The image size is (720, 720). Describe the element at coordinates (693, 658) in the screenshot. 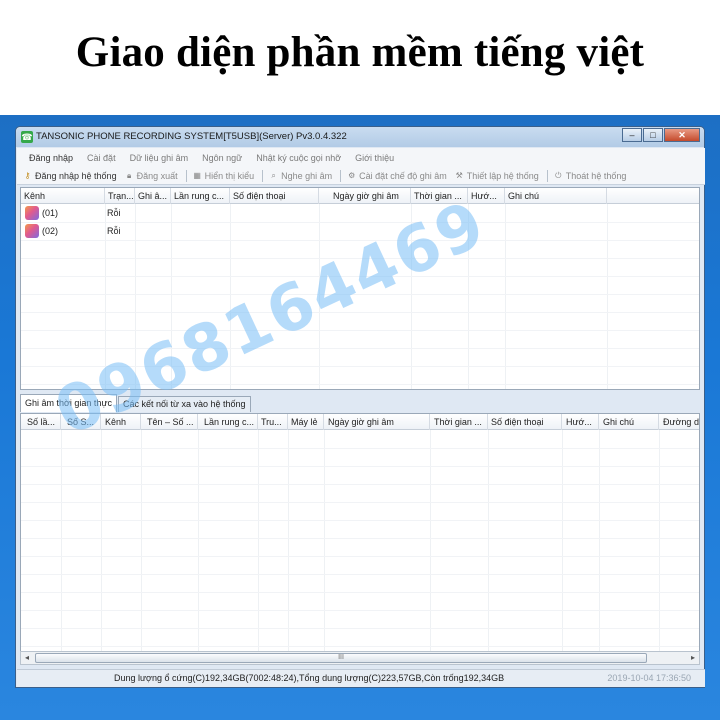

I see `scroll-right-icon: ▸` at that location.